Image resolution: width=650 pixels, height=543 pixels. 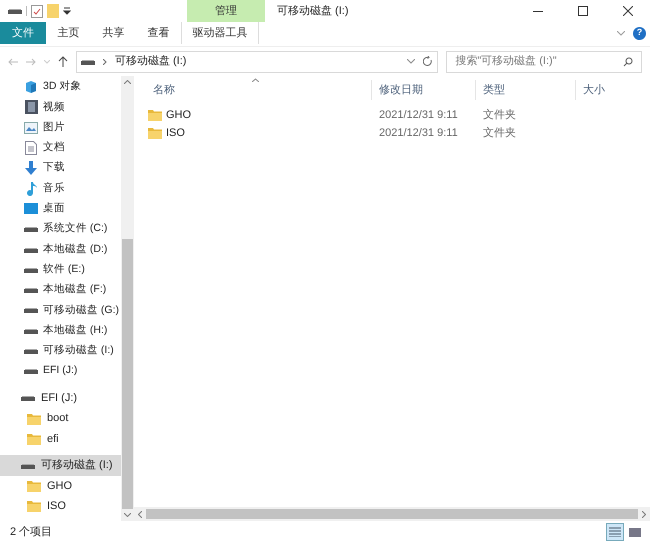 I want to click on ribbon-tab: 驱动器工具, so click(x=220, y=33).